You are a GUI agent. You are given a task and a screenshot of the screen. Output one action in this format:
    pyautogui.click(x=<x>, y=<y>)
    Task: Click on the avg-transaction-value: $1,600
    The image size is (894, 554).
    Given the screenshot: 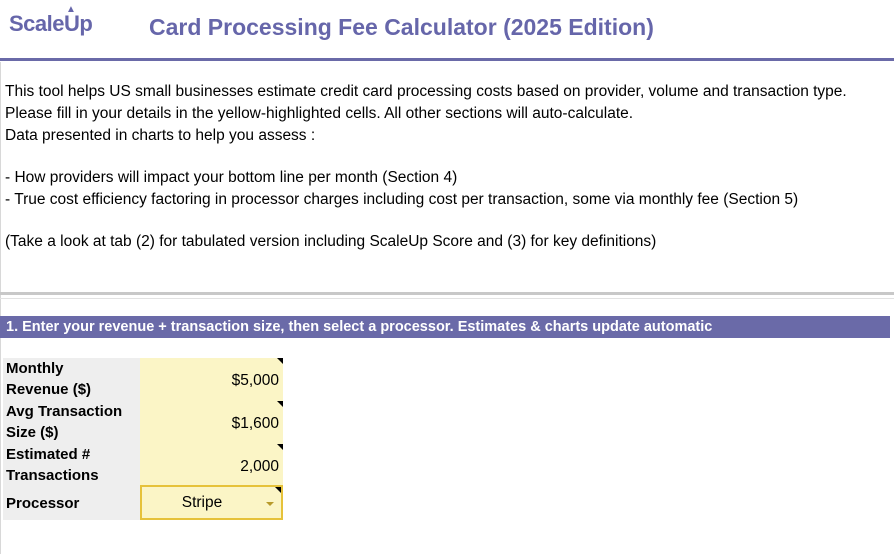 What is the action you would take?
    pyautogui.click(x=255, y=423)
    